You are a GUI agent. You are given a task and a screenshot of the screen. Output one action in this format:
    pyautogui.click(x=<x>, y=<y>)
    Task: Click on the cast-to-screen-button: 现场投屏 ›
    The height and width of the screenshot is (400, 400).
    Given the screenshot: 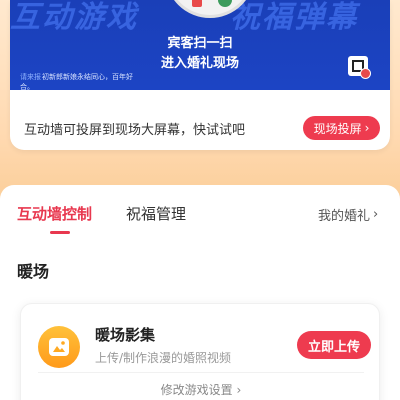 What is the action you would take?
    pyautogui.click(x=341, y=128)
    